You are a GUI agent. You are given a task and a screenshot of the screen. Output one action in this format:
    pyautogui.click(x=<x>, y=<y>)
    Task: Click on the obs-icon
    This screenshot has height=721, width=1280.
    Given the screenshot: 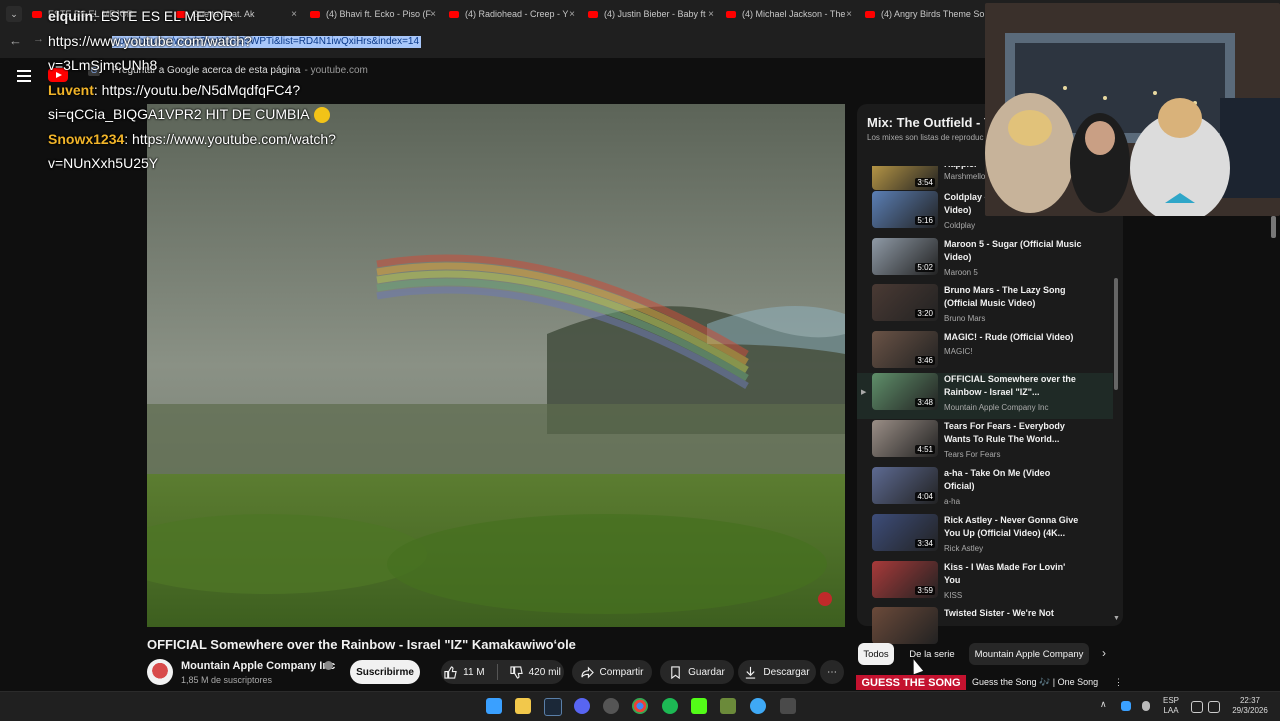 What is the action you would take?
    pyautogui.click(x=611, y=706)
    